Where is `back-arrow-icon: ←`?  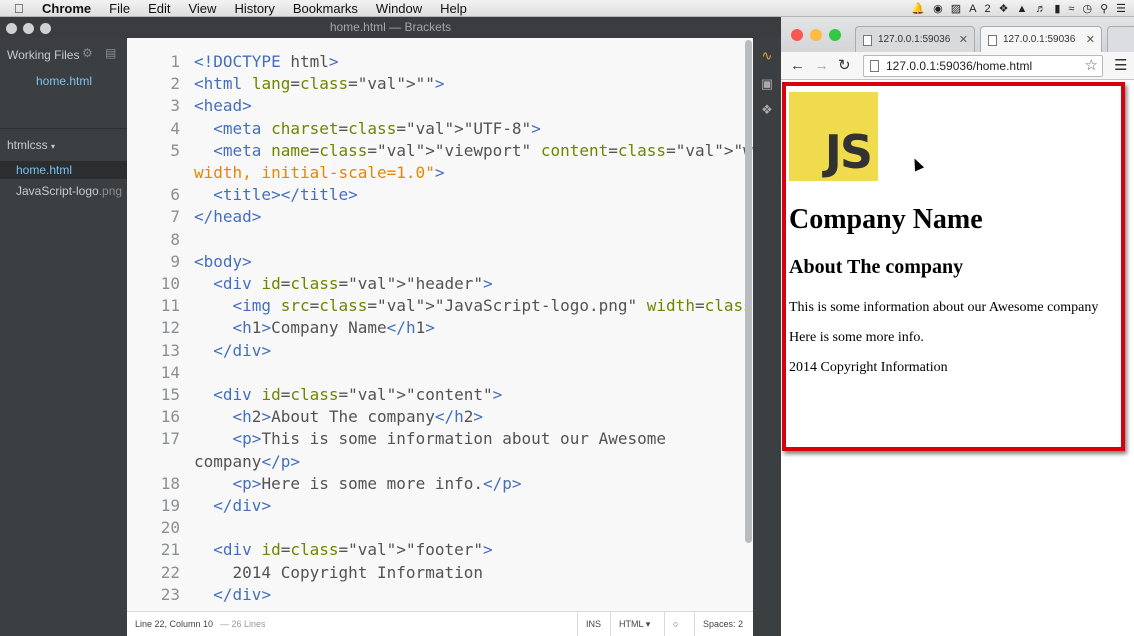 back-arrow-icon: ← is located at coordinates (797, 66).